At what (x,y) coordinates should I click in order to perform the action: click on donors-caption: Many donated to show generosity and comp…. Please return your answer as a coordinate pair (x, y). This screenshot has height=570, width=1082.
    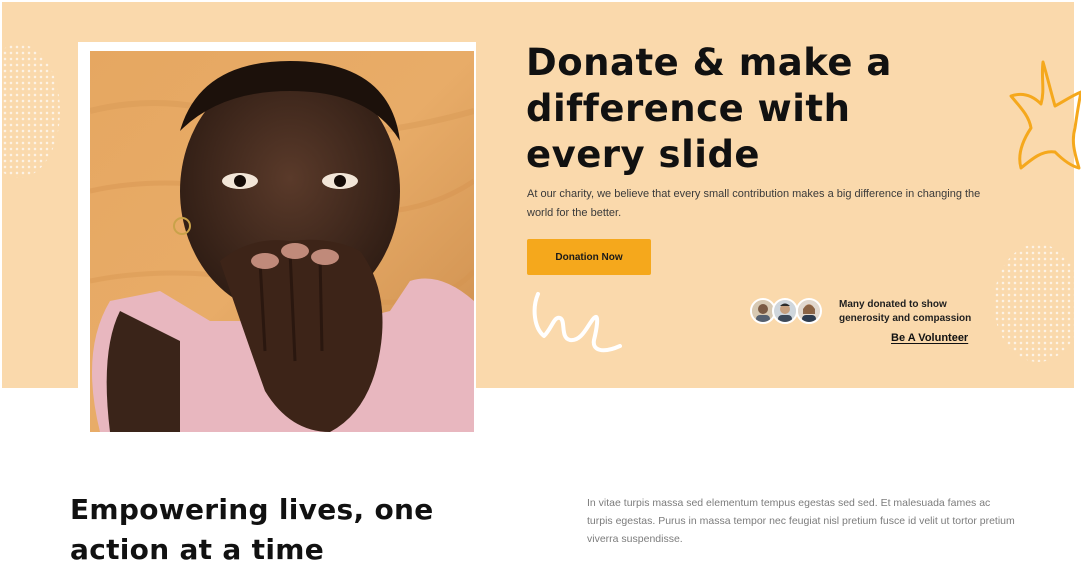
    Looking at the image, I should click on (905, 311).